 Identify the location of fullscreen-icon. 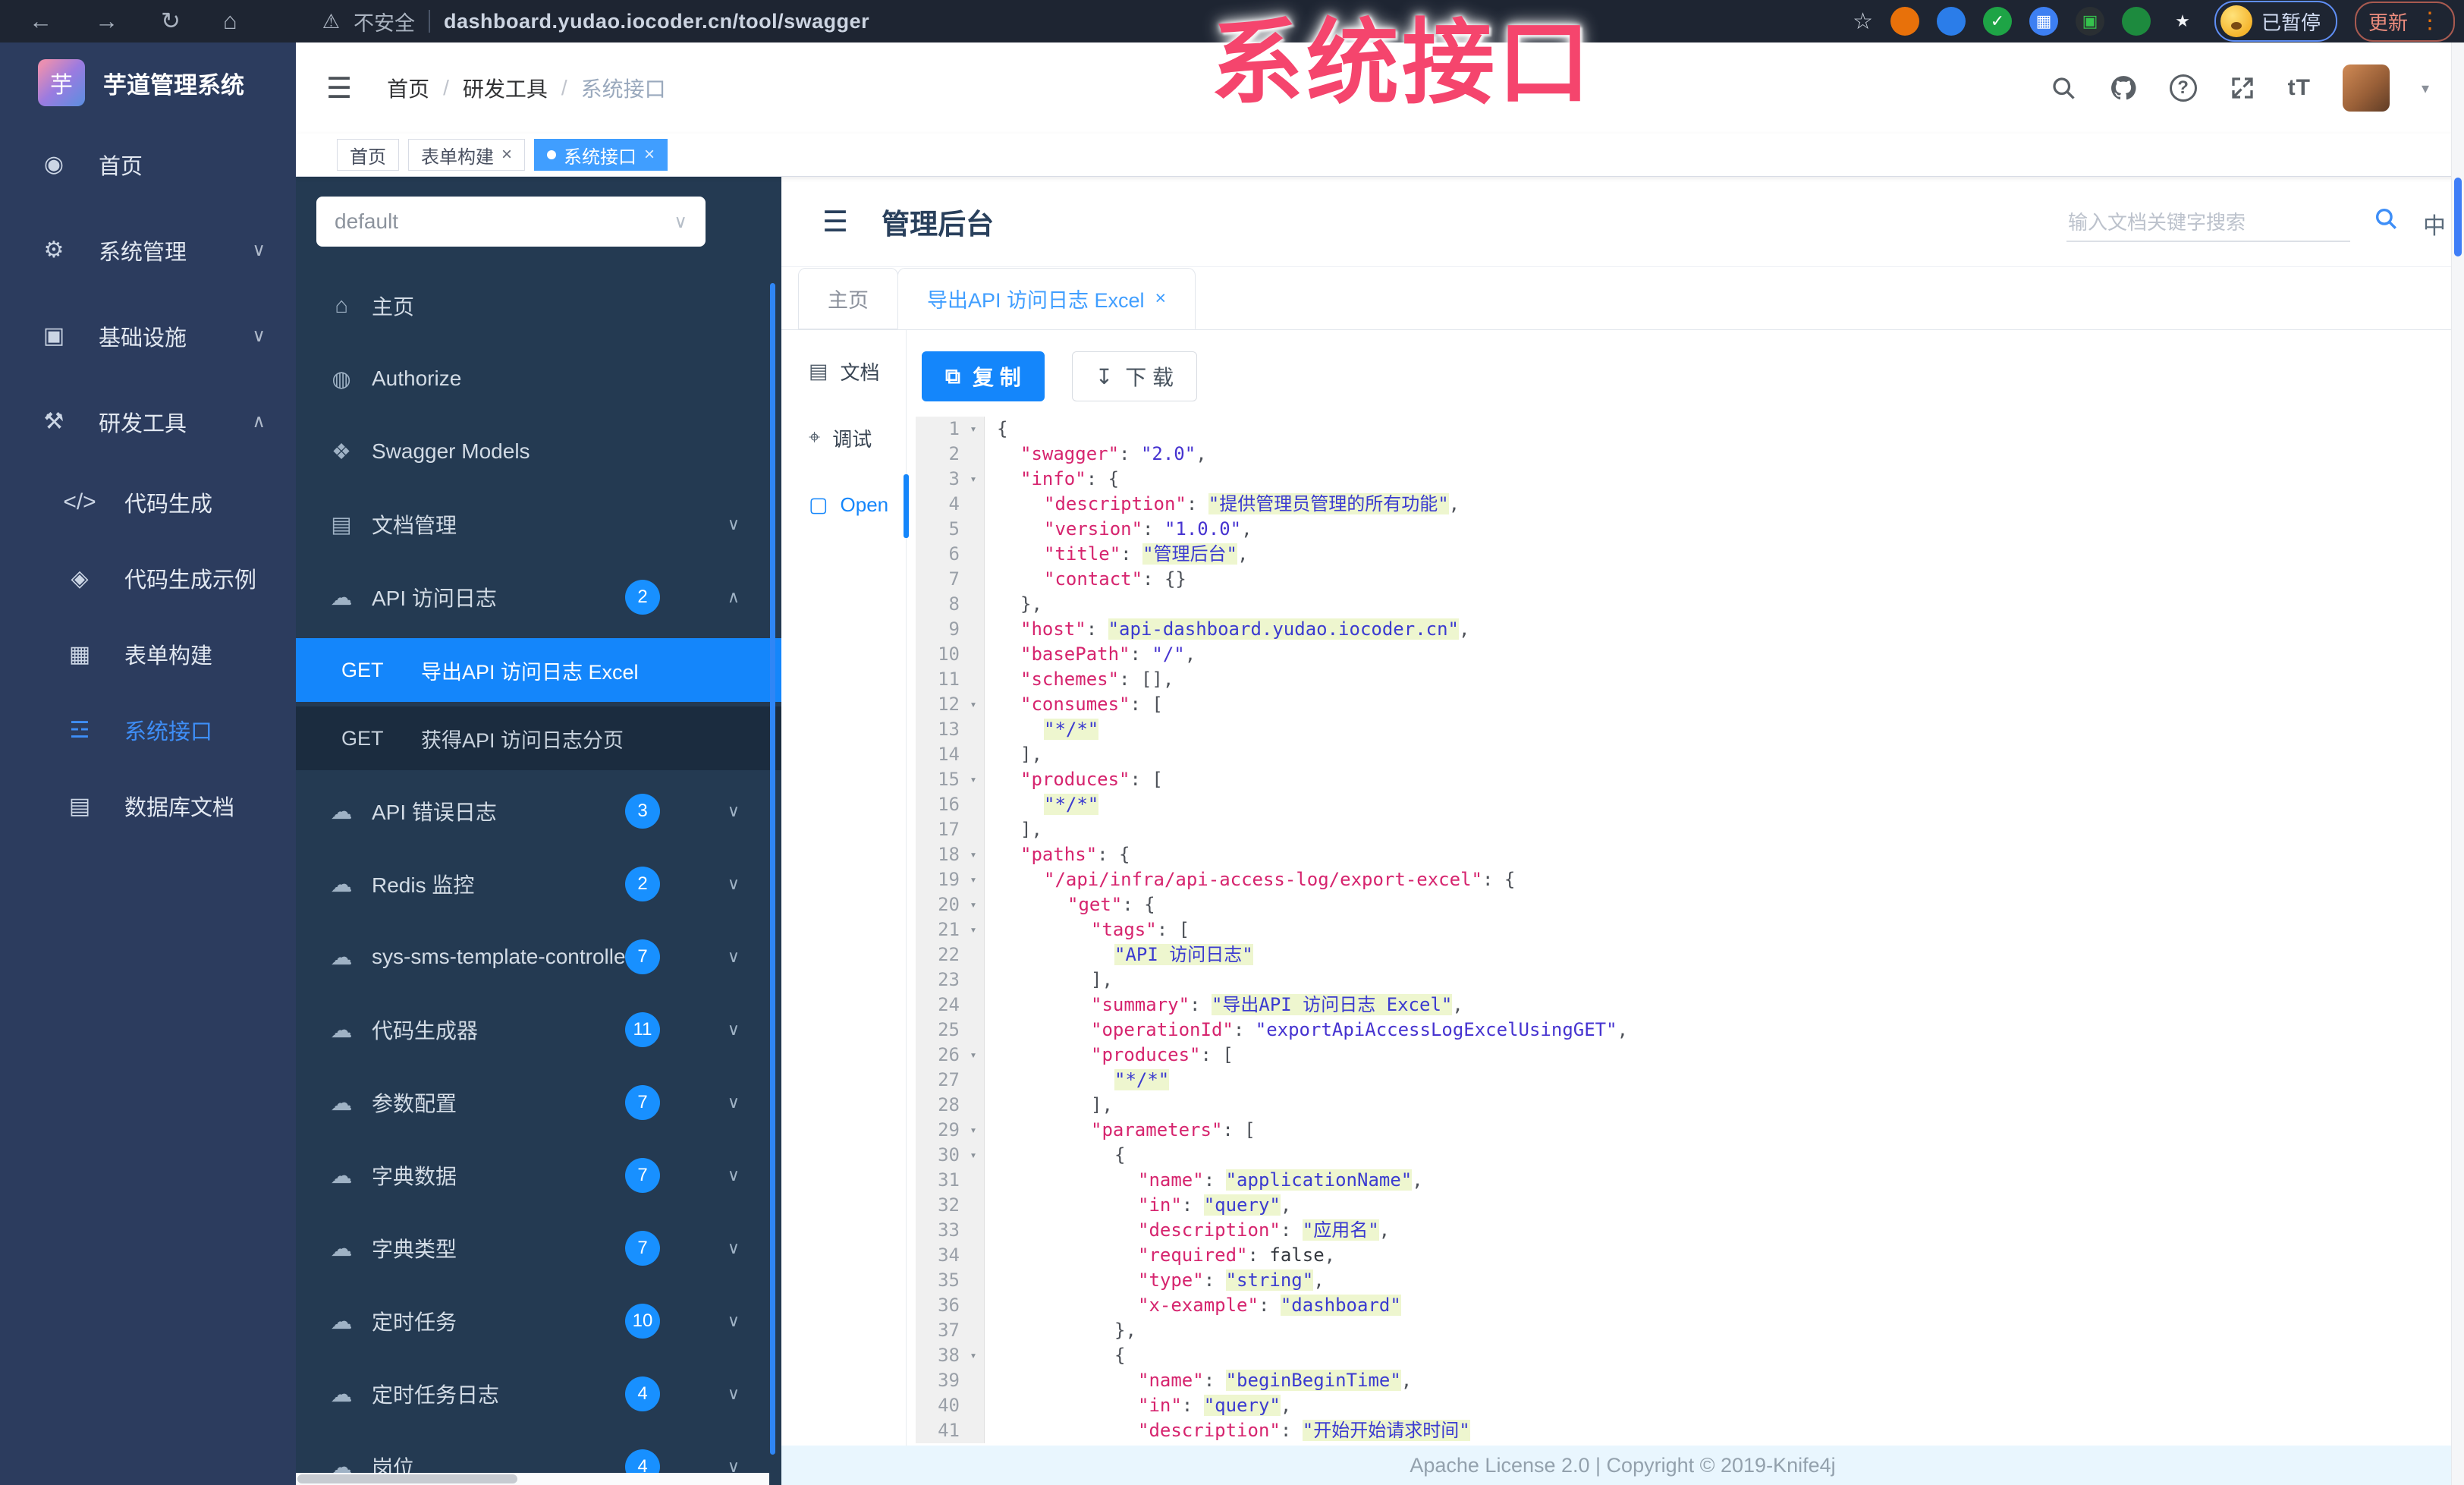
(2242, 88).